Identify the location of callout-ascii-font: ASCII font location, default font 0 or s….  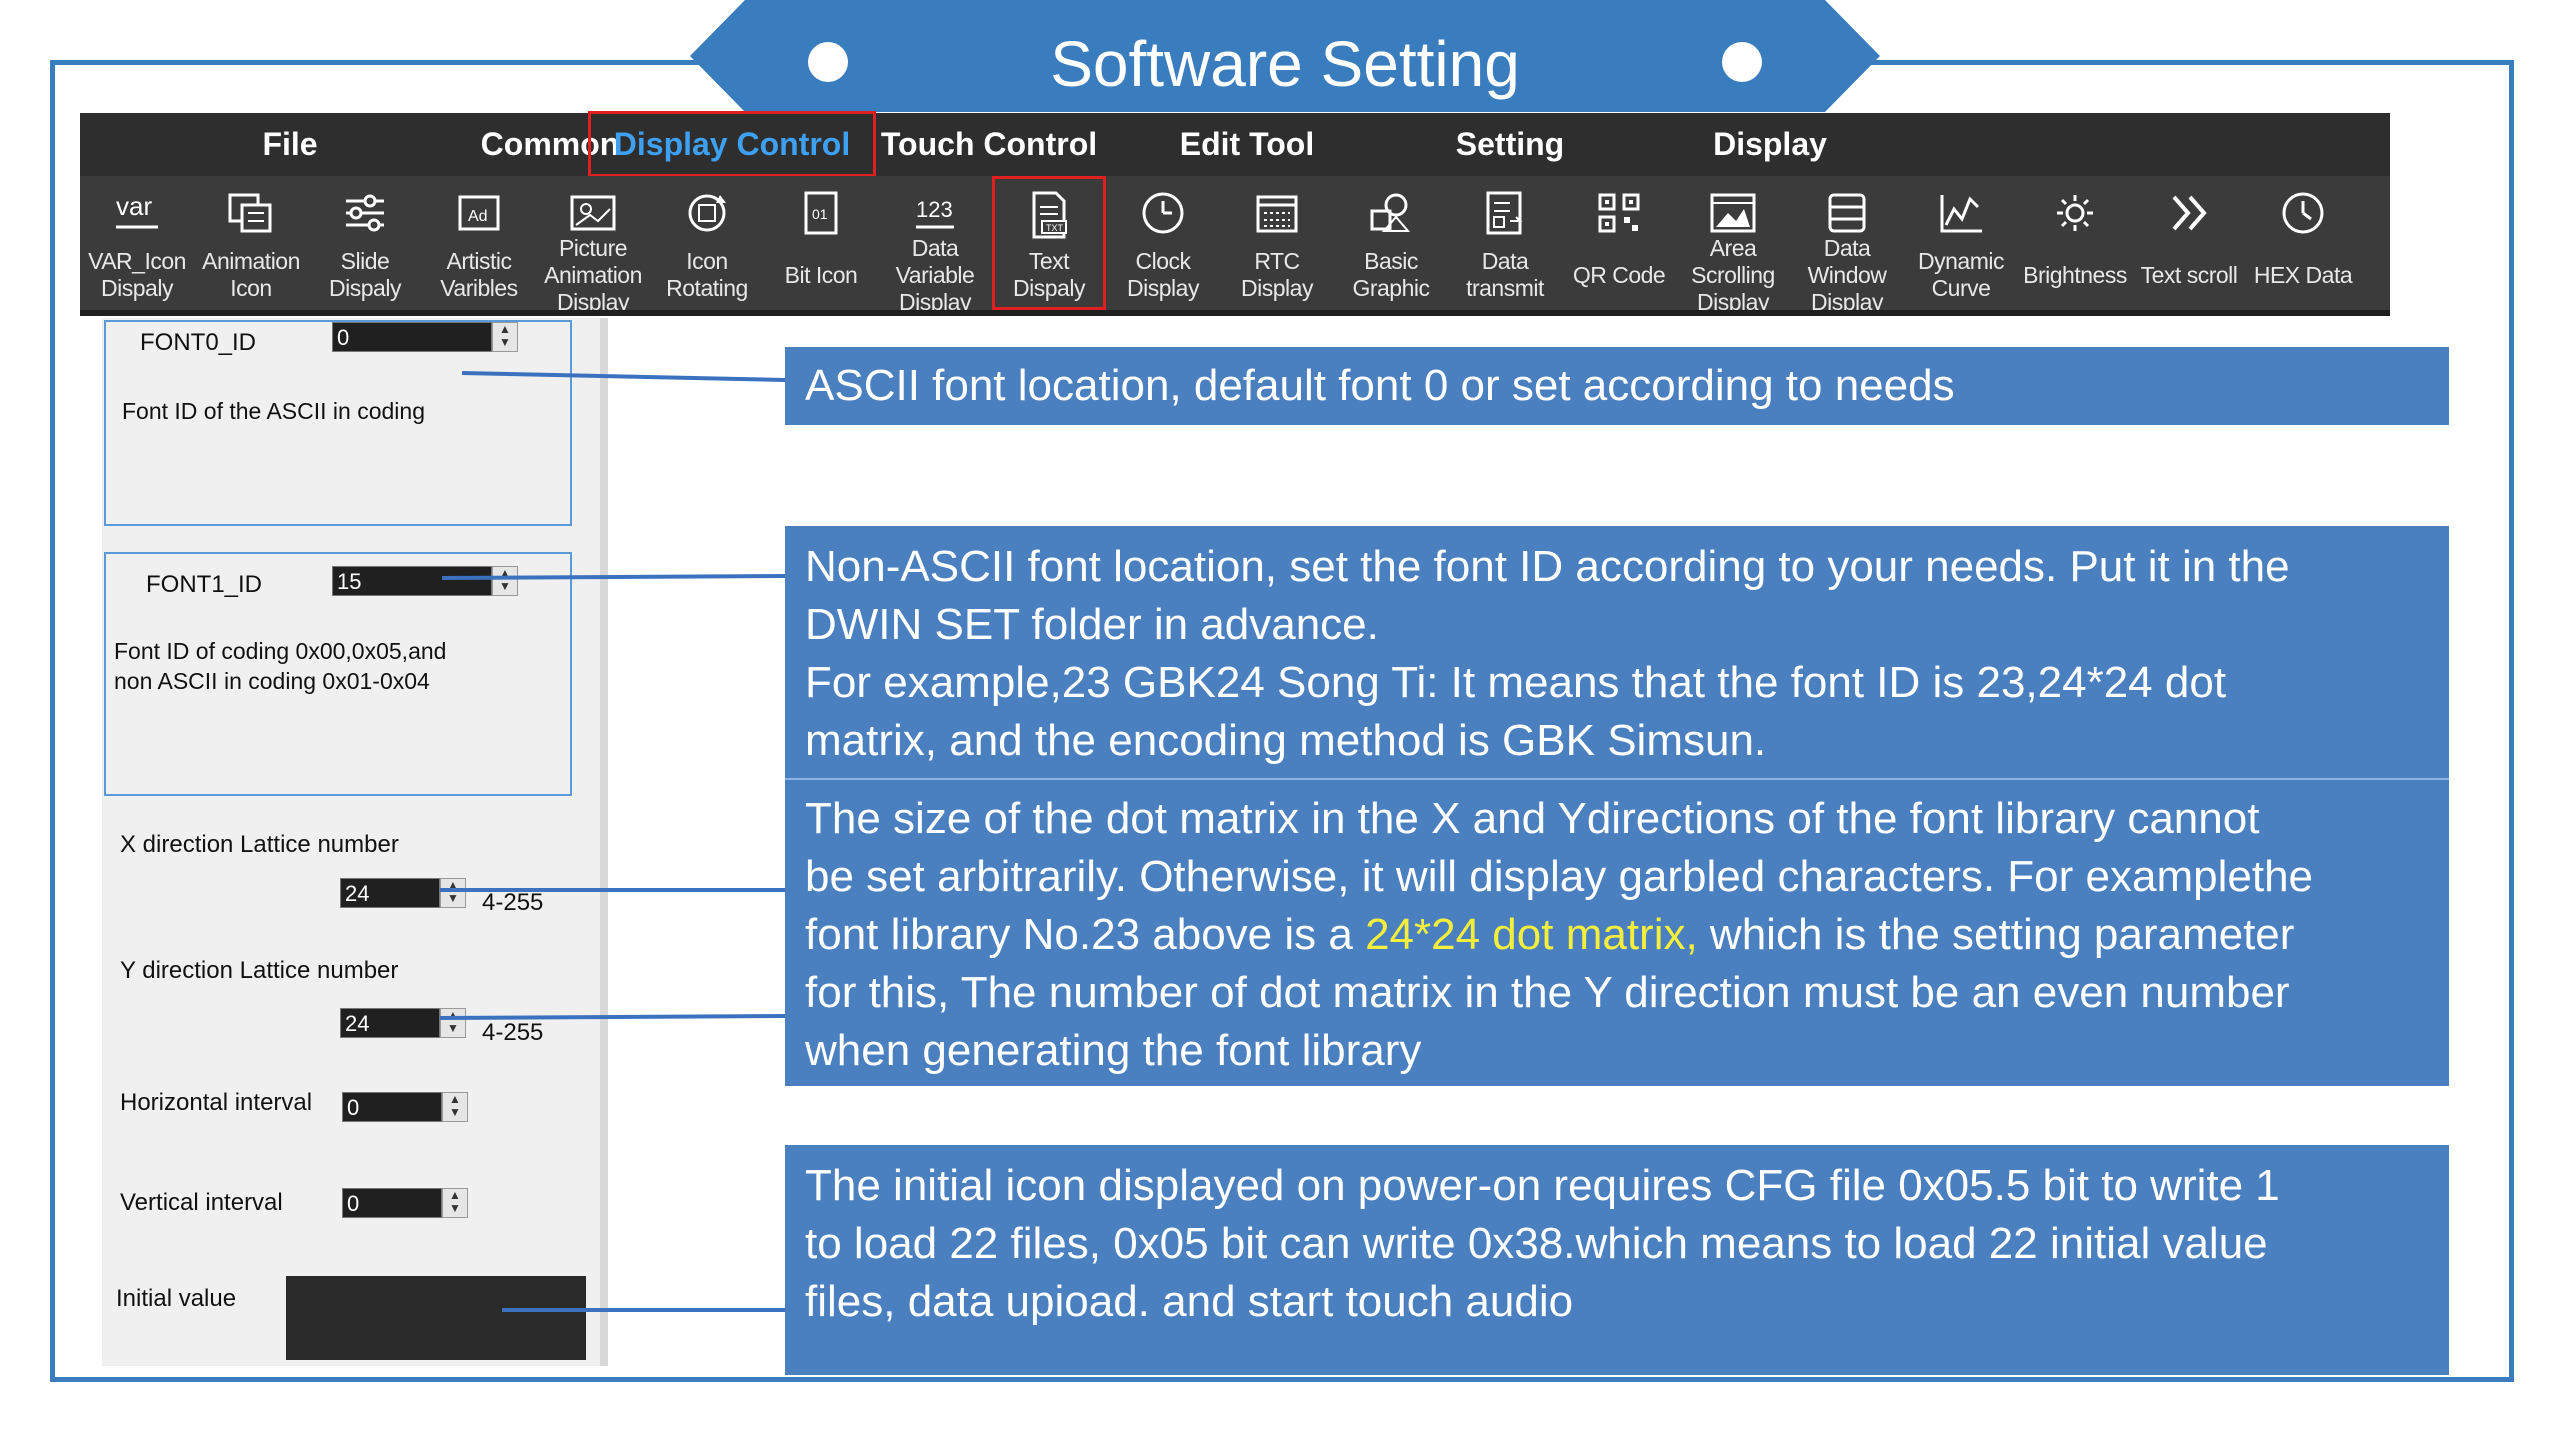
(1617, 386).